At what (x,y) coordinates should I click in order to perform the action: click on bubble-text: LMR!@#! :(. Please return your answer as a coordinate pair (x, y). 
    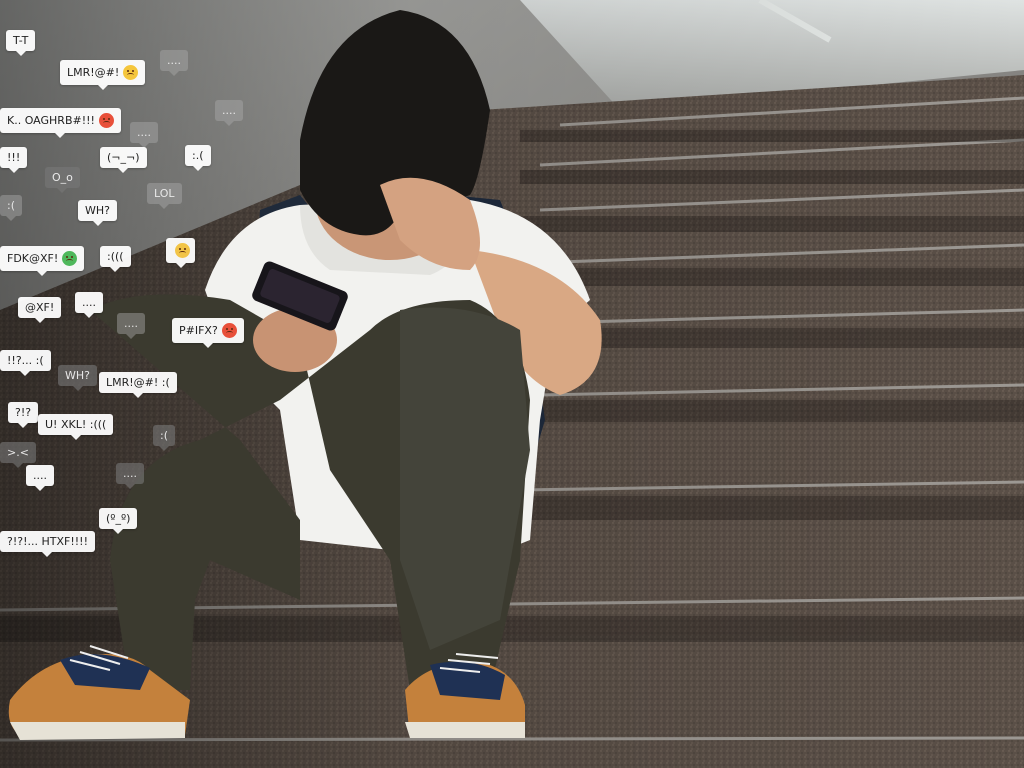
    Looking at the image, I should click on (138, 382).